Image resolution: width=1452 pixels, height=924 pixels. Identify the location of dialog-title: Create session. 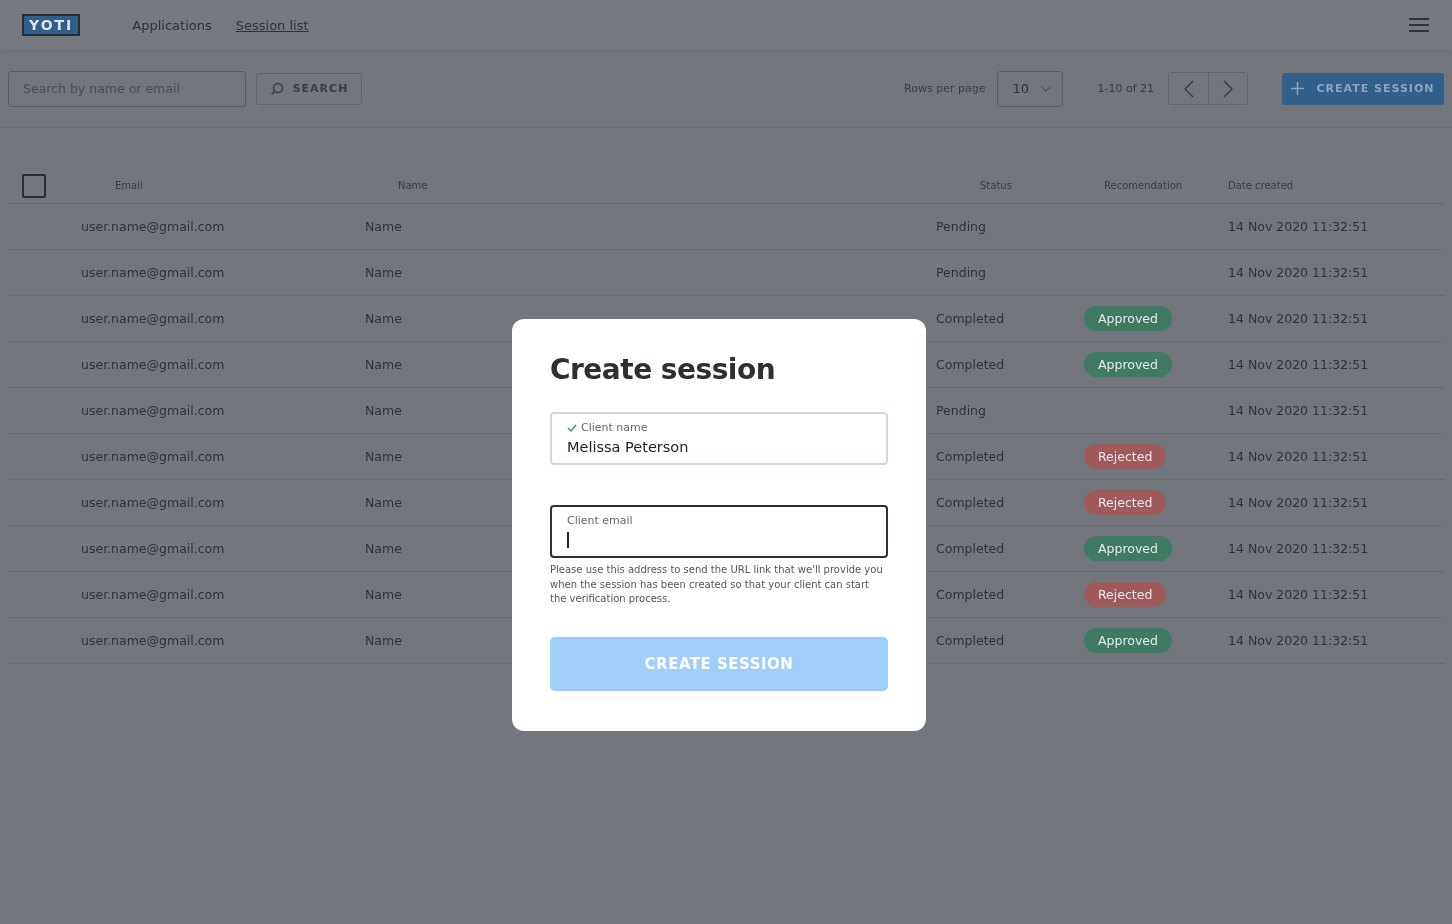
(663, 369).